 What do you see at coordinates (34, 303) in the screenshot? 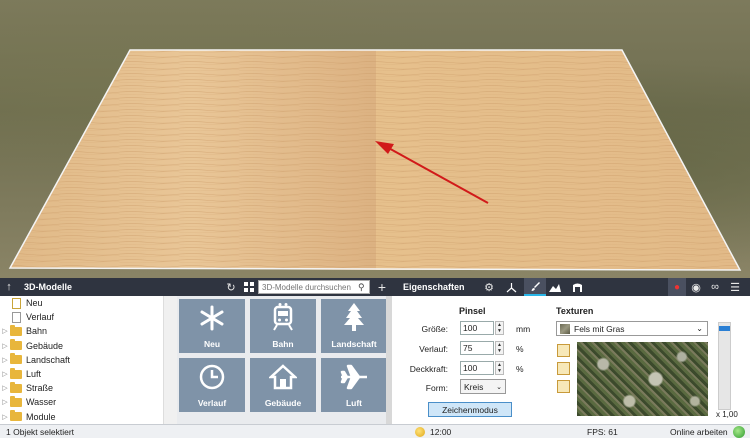
I see `tree-item-label: Neu` at bounding box center [34, 303].